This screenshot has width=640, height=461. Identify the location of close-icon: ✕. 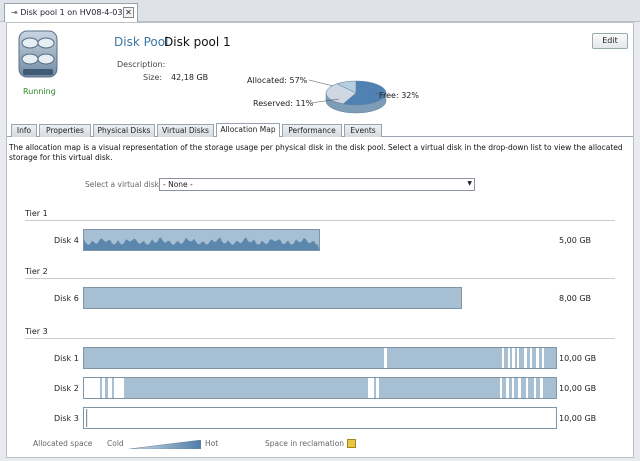
(128, 12).